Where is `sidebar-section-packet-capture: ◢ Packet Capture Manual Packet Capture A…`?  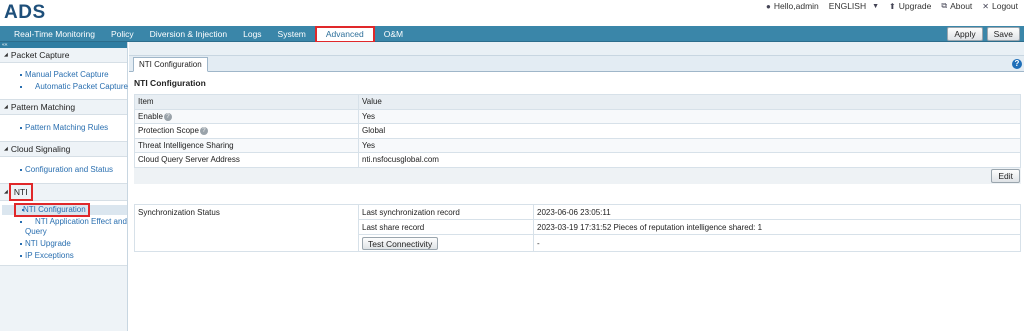
sidebar-section-packet-capture: ◢ Packet Capture Manual Packet Capture A… is located at coordinates (64, 74).